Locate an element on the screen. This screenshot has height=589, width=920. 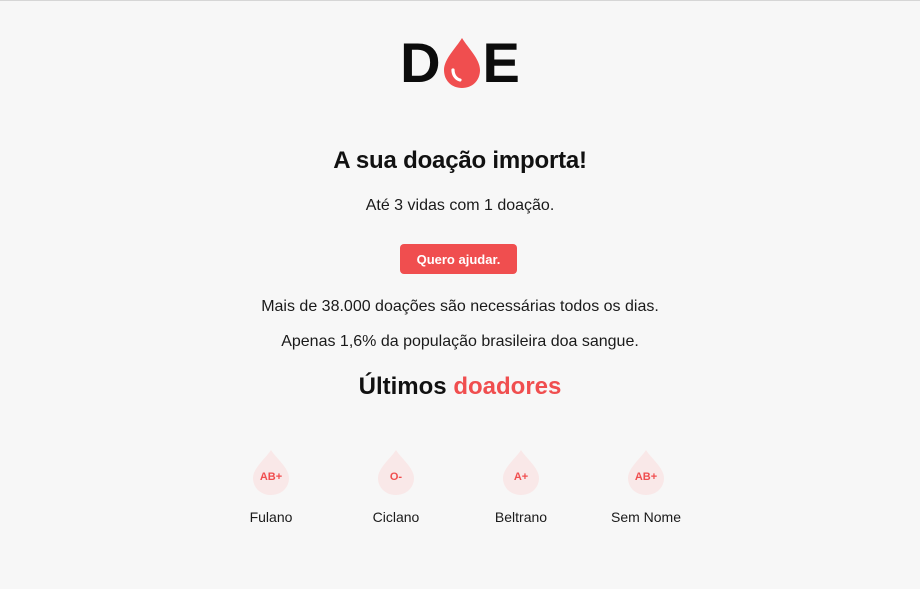
donors-title-plain: Últimos is located at coordinates (402, 386).